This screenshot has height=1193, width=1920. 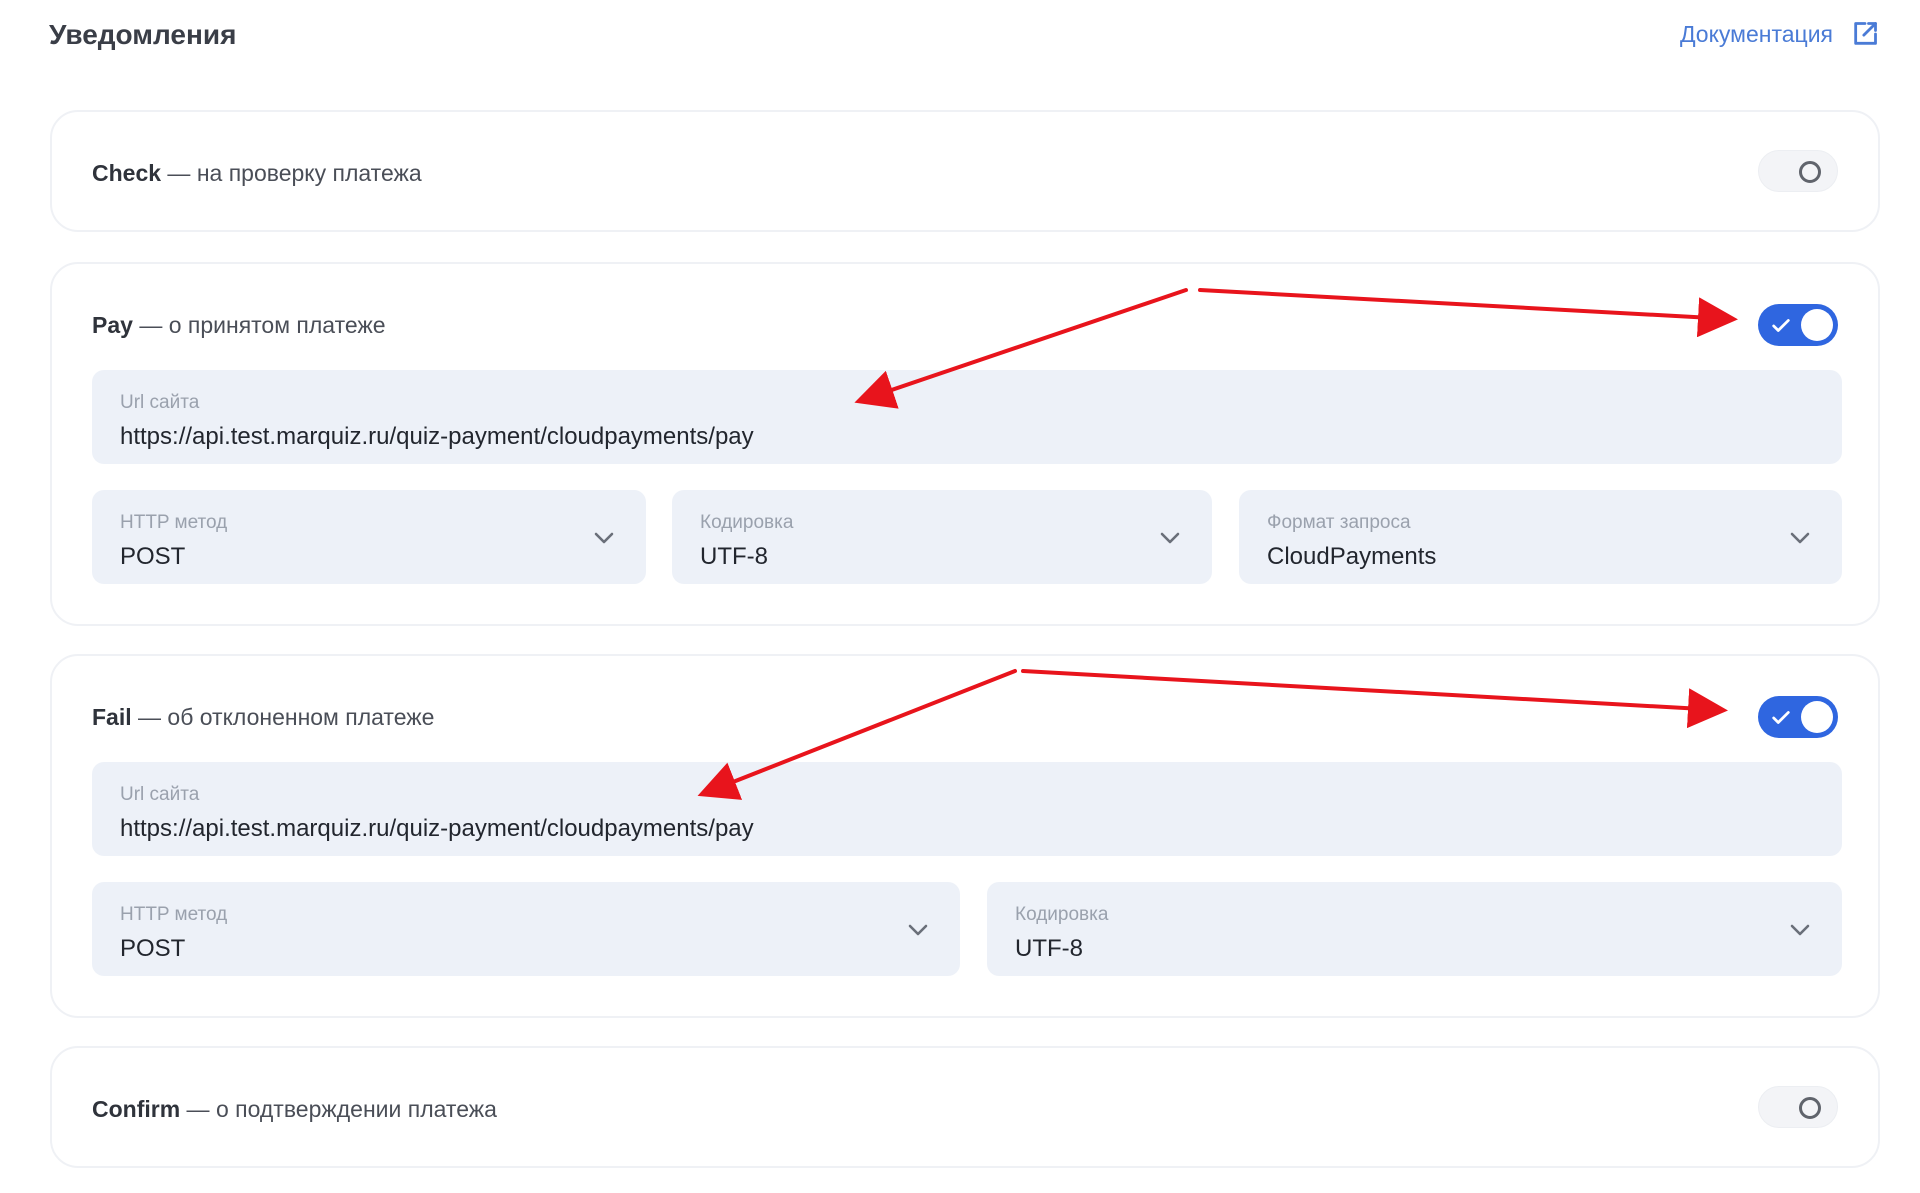 I want to click on check-toggle, so click(x=1798, y=171).